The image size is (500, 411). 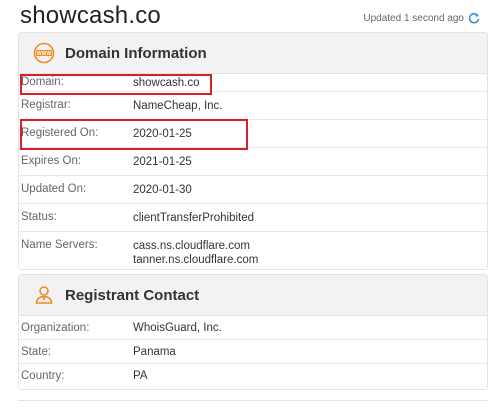 What do you see at coordinates (43, 376) in the screenshot?
I see `row-label: Country:` at bounding box center [43, 376].